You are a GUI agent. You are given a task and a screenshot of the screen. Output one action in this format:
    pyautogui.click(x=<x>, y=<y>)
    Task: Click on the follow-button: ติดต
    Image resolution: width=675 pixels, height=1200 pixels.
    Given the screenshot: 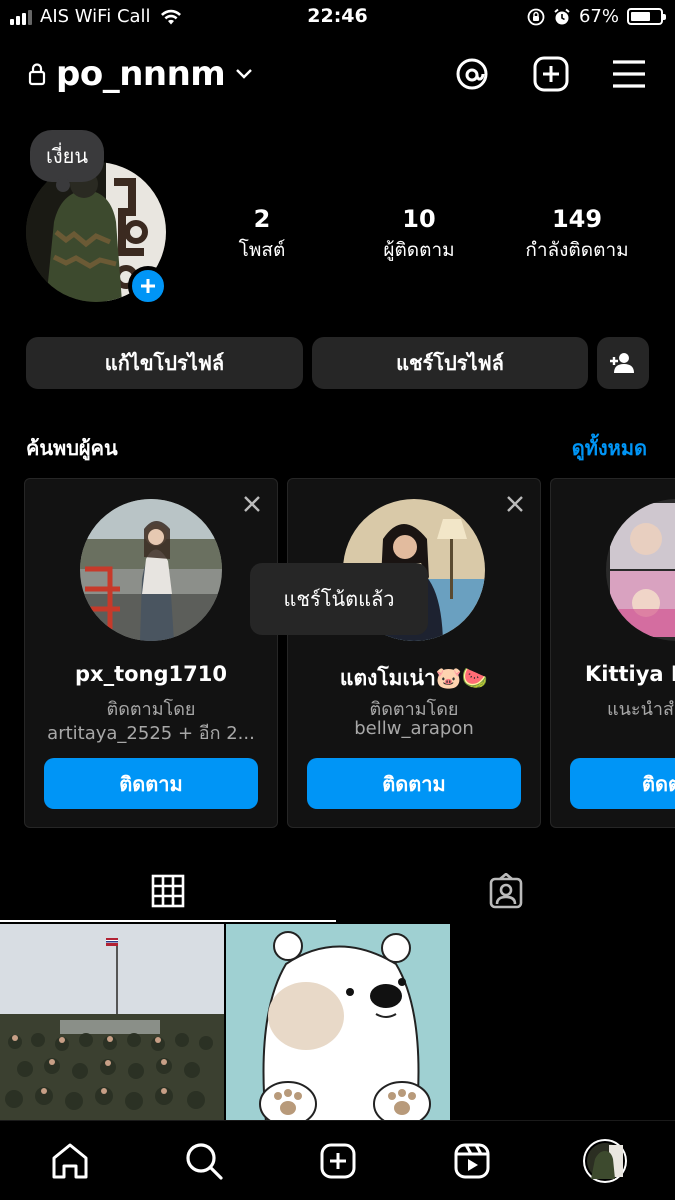 What is the action you would take?
    pyautogui.click(x=622, y=783)
    